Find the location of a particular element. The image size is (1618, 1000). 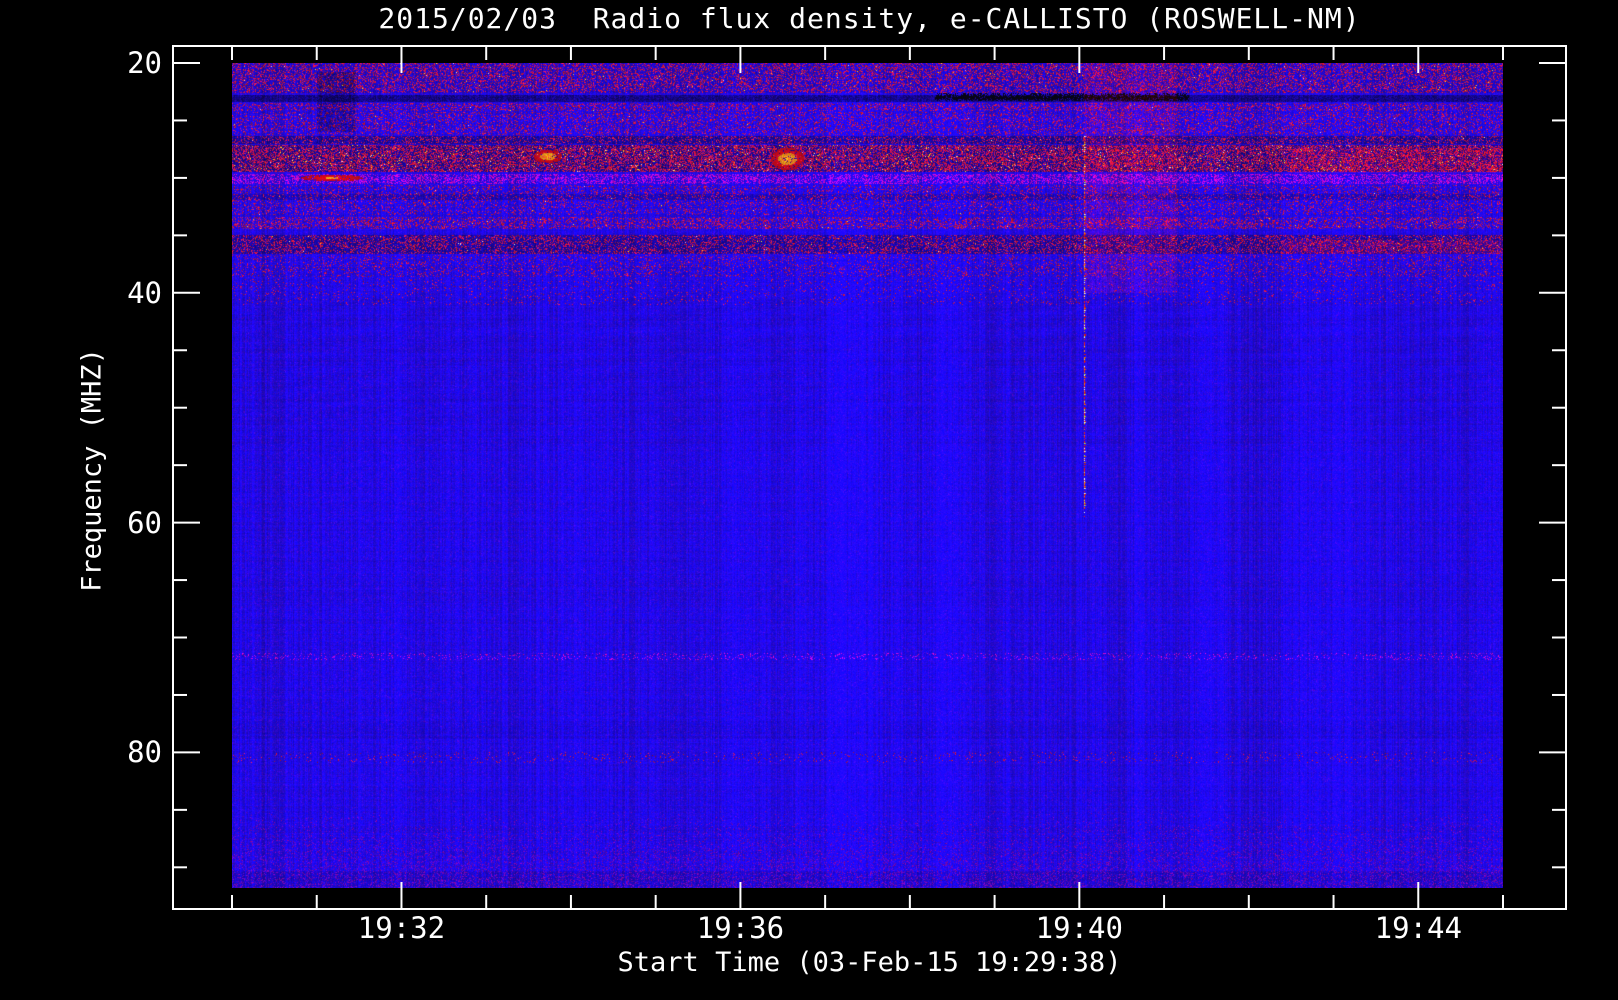

x-axis-title: Start Time (03-Feb-15 19:29:38) is located at coordinates (869, 962).